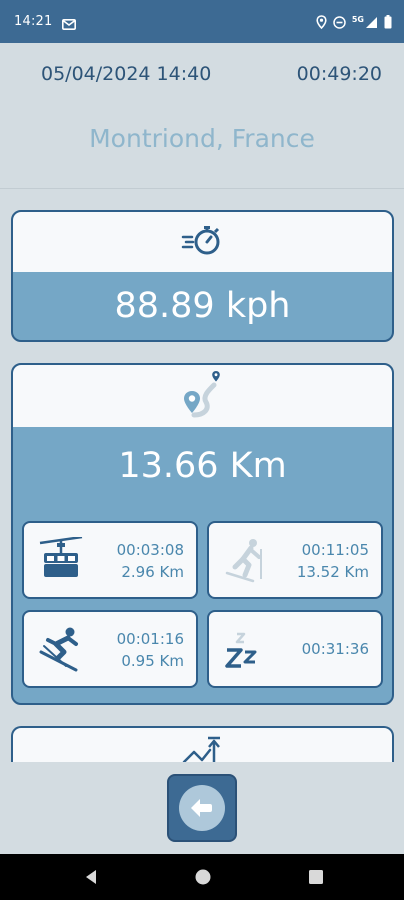  What do you see at coordinates (202, 21) in the screenshot?
I see `status-bar: 14:21 5G` at bounding box center [202, 21].